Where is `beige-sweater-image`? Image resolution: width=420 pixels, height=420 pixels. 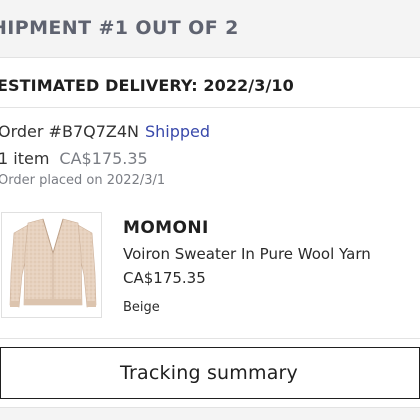 beige-sweater-image is located at coordinates (53, 263).